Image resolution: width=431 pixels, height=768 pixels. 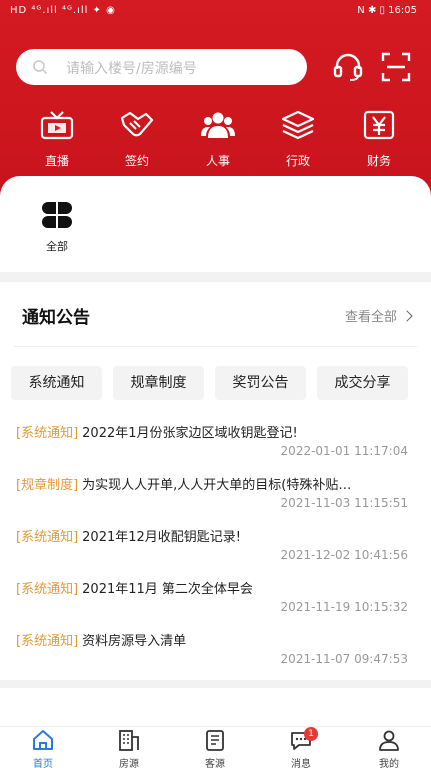 I want to click on tab-label: 房源, so click(x=129, y=763).